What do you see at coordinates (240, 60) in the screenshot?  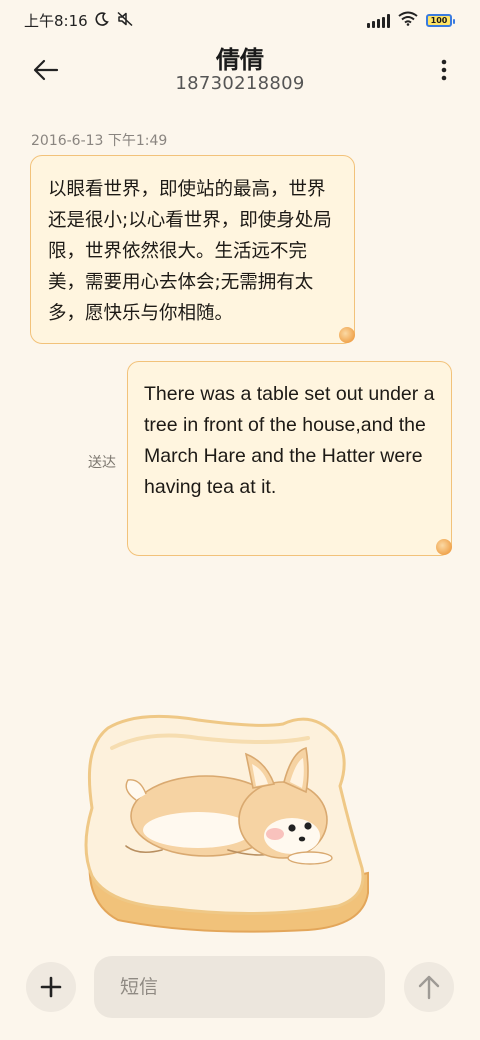 I see `contact-name: 倩倩` at bounding box center [240, 60].